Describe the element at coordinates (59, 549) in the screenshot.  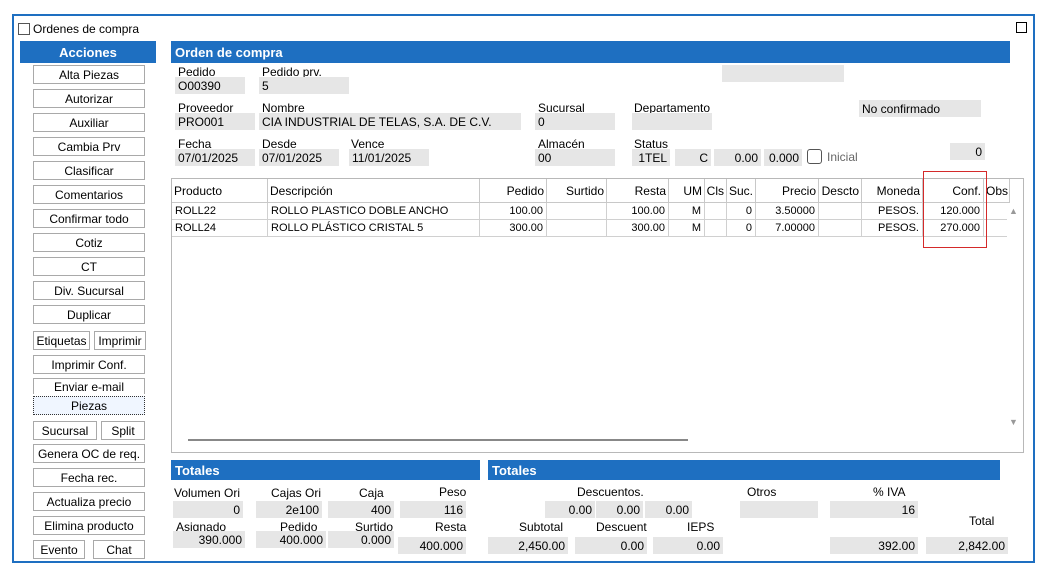
I see `evento-button: Evento` at that location.